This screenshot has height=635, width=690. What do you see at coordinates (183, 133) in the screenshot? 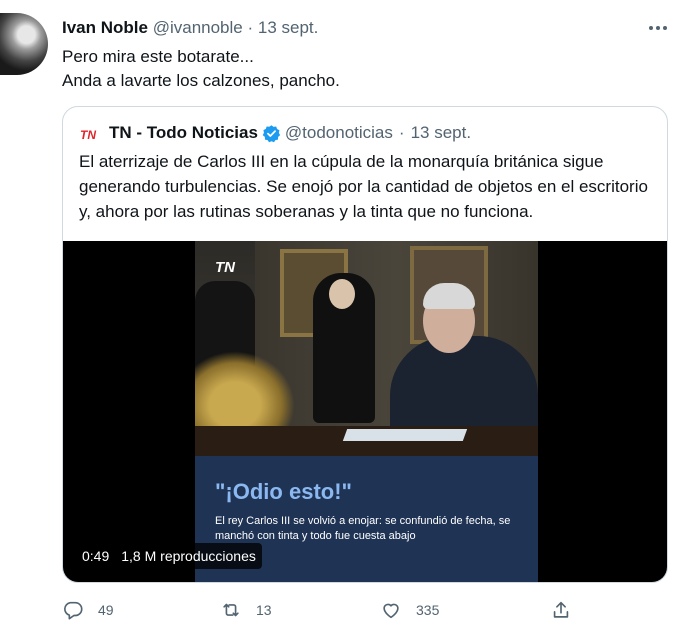
I see `quoted-author-name: TN - Todo Noticias` at bounding box center [183, 133].